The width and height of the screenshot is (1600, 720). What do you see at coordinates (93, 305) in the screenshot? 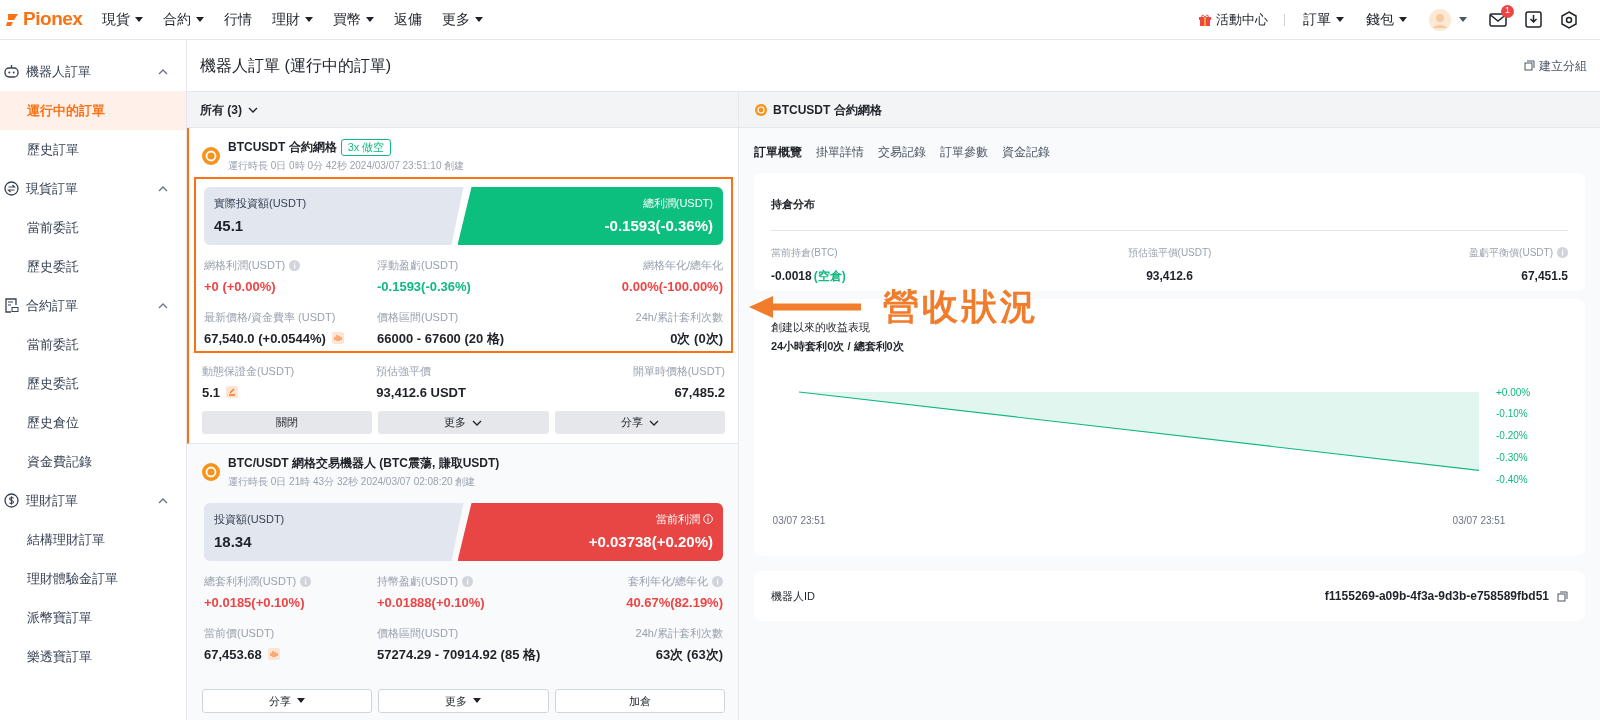
I see `sidebar-group-header: 合約訂單` at bounding box center [93, 305].